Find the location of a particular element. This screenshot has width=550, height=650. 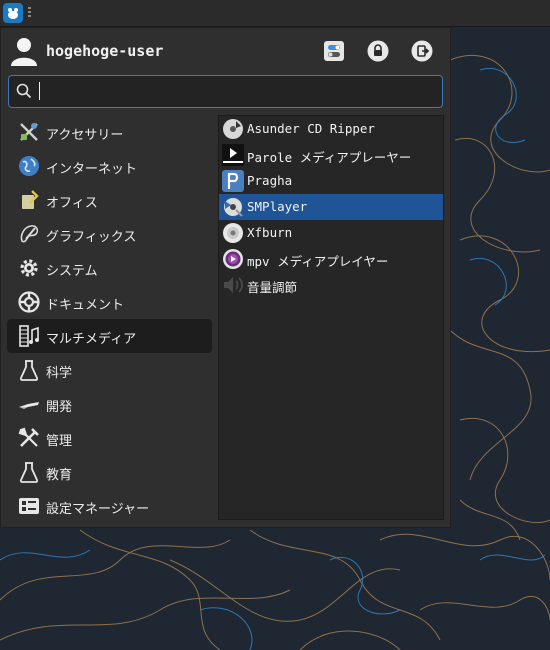

settings-toggle-icon is located at coordinates (334, 51).